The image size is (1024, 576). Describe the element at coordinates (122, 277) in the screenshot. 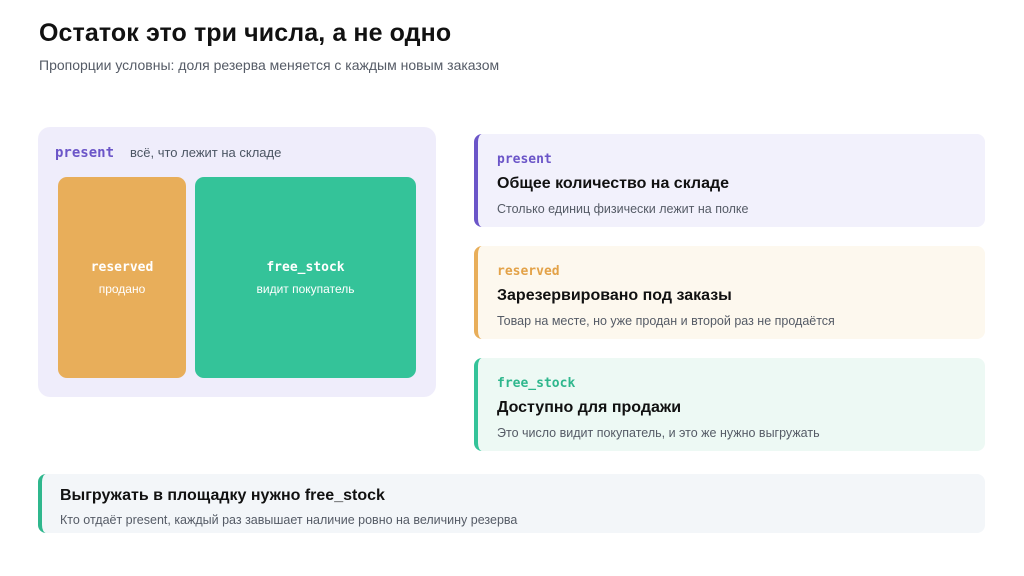

I see `reserved-block: reserved продано` at that location.